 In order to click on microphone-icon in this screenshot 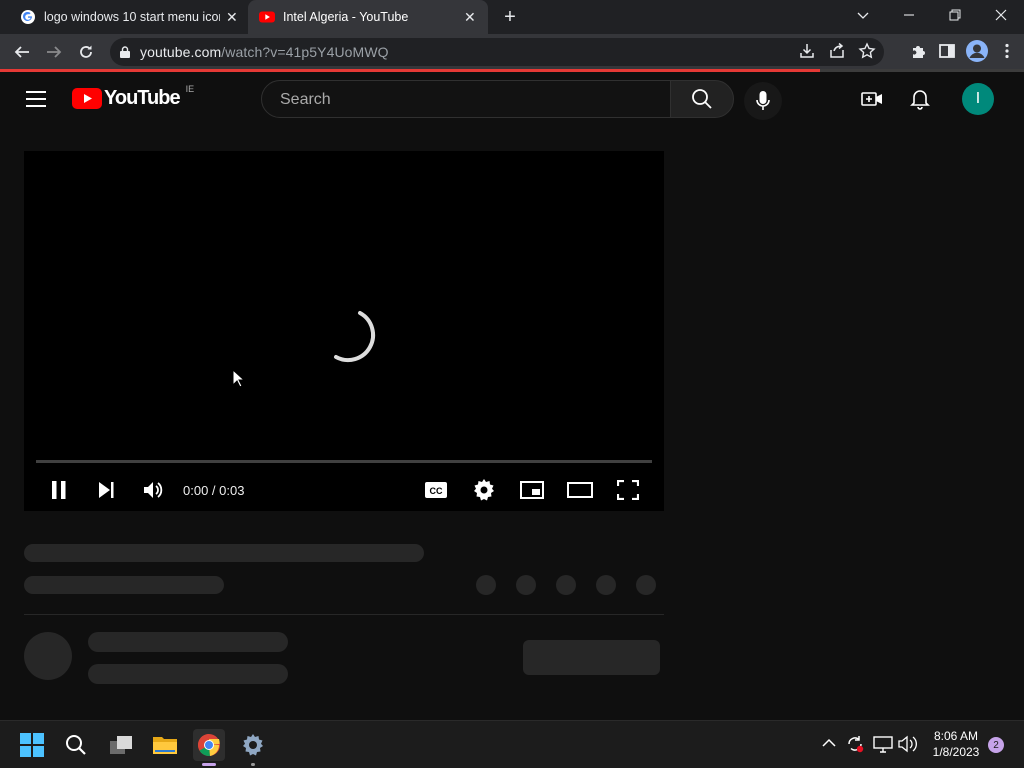, I will do `click(763, 100)`.